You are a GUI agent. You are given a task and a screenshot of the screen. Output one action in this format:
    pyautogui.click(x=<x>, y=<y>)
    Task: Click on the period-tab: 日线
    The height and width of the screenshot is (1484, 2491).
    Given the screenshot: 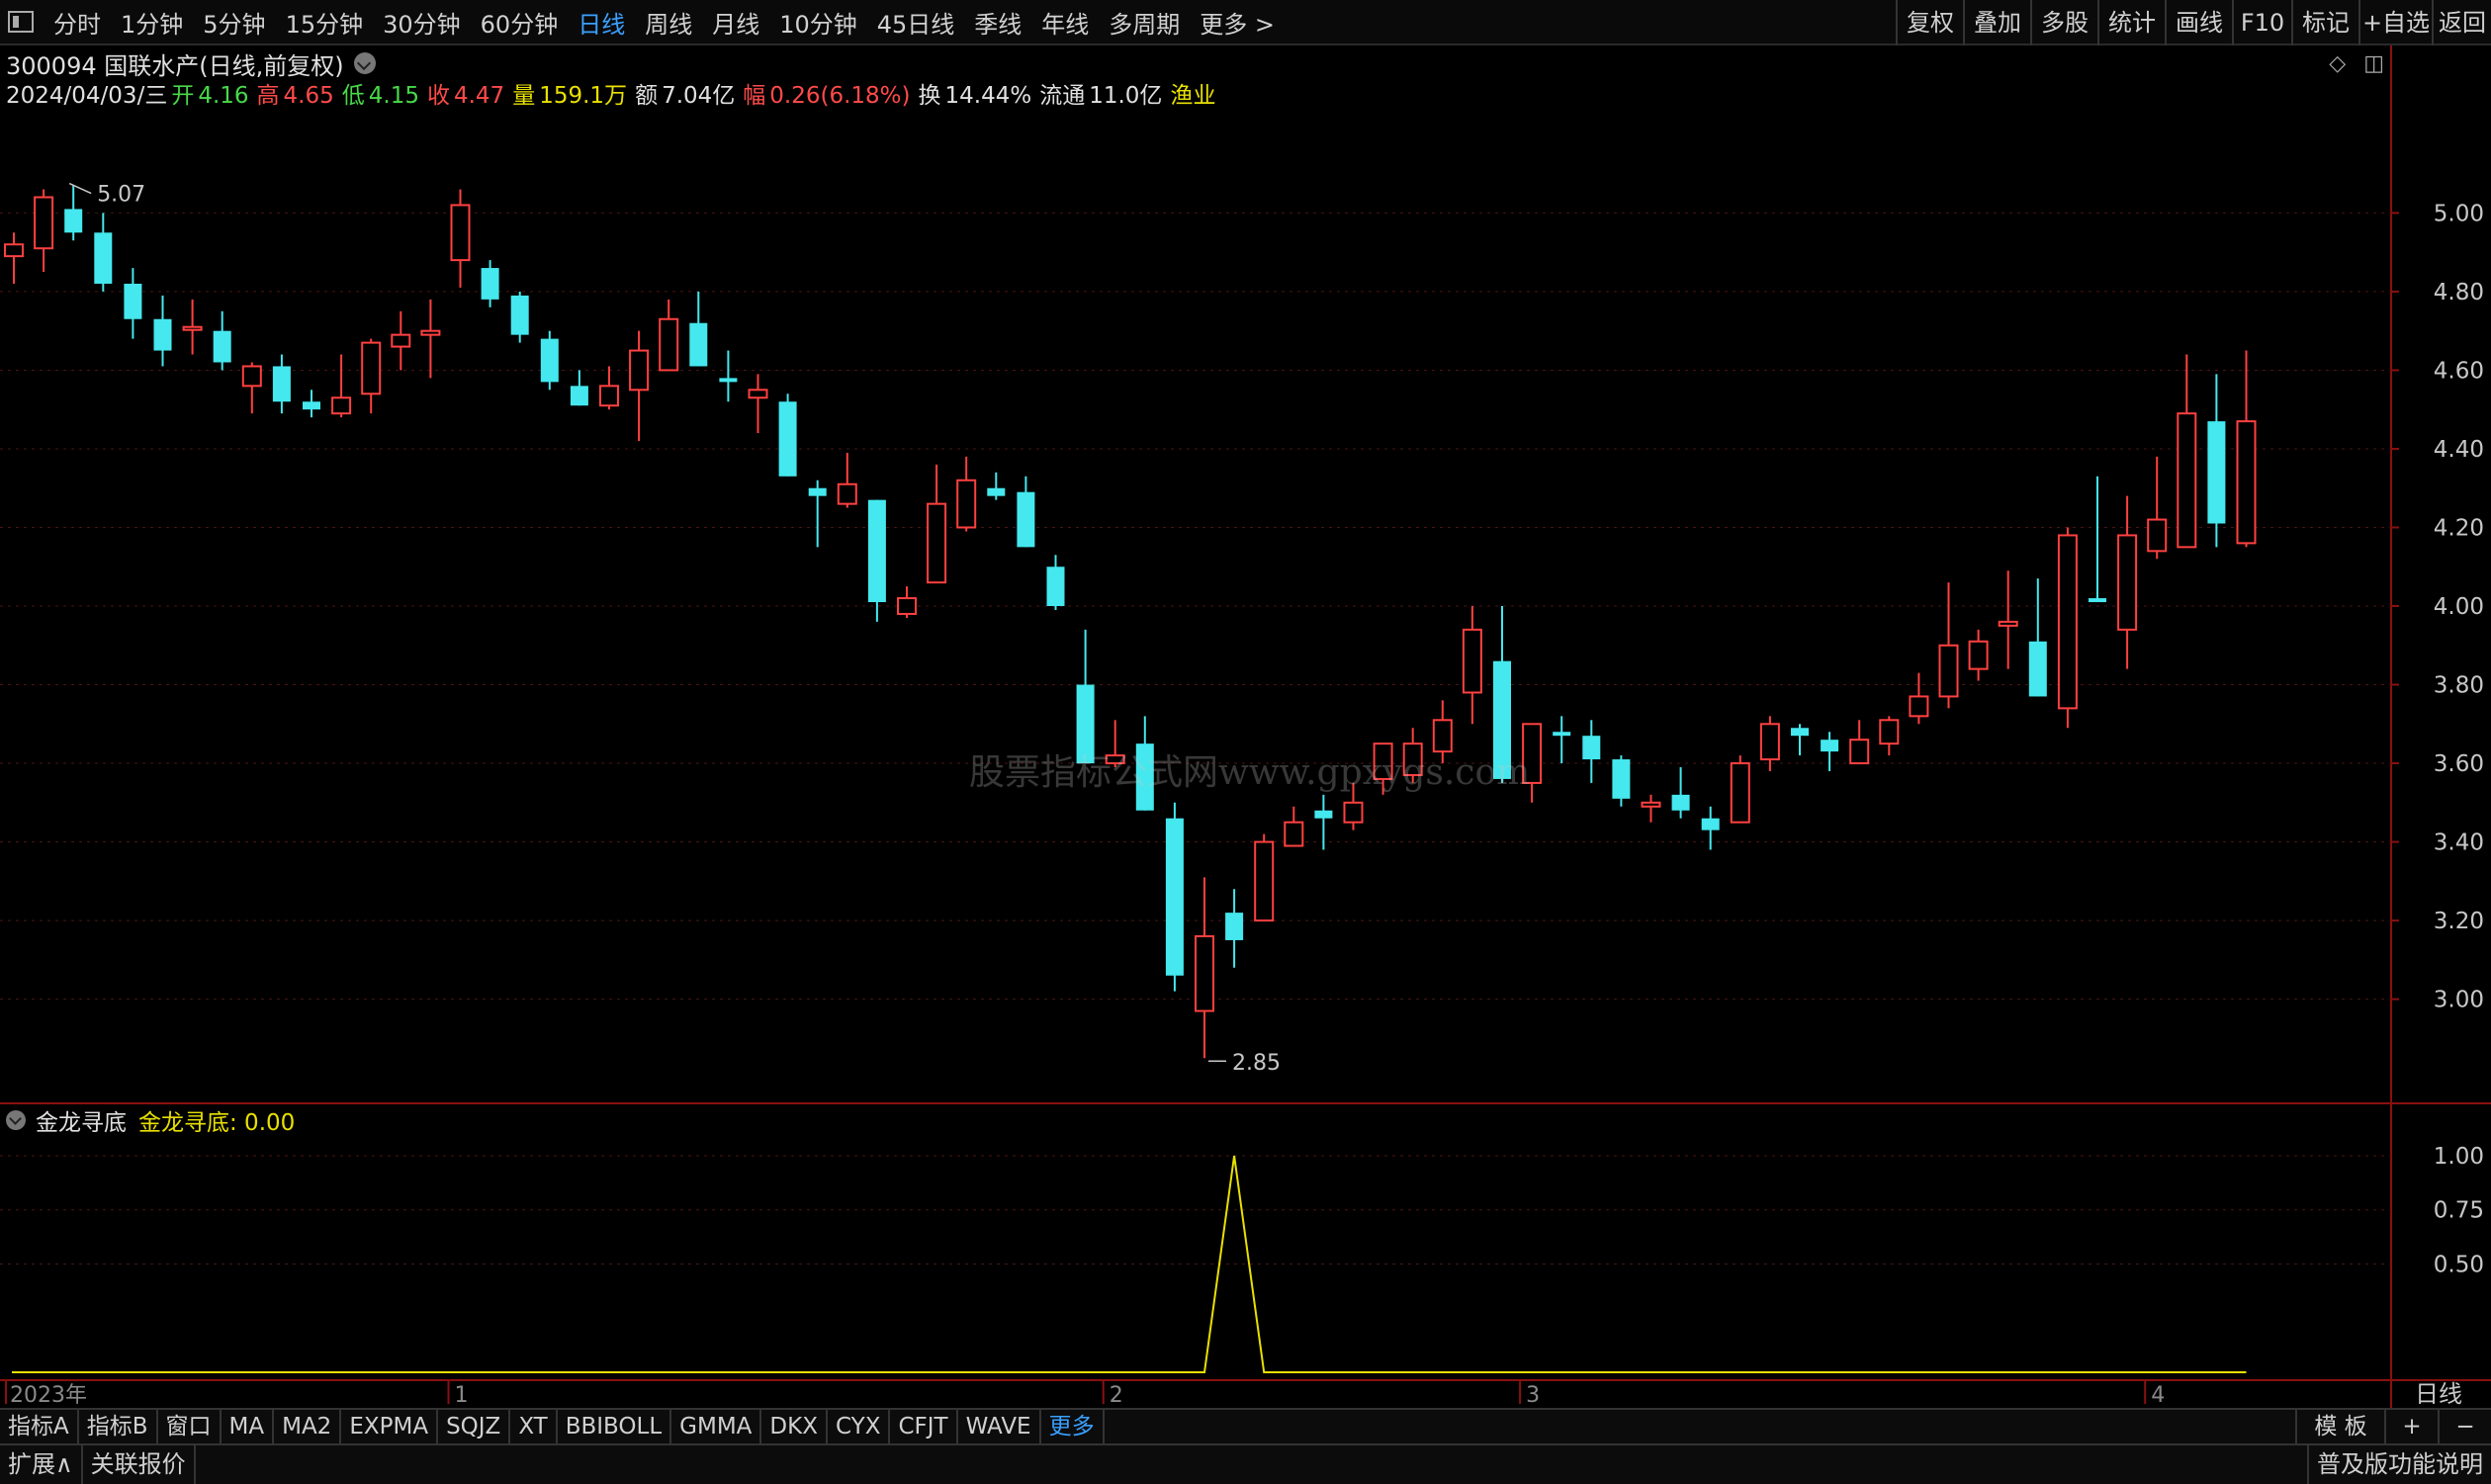 What is the action you would take?
    pyautogui.click(x=601, y=22)
    